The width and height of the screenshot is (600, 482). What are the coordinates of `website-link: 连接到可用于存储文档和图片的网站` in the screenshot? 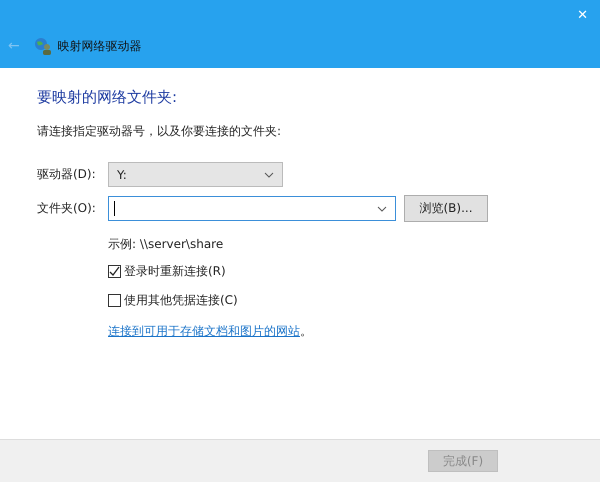 It's located at (204, 331).